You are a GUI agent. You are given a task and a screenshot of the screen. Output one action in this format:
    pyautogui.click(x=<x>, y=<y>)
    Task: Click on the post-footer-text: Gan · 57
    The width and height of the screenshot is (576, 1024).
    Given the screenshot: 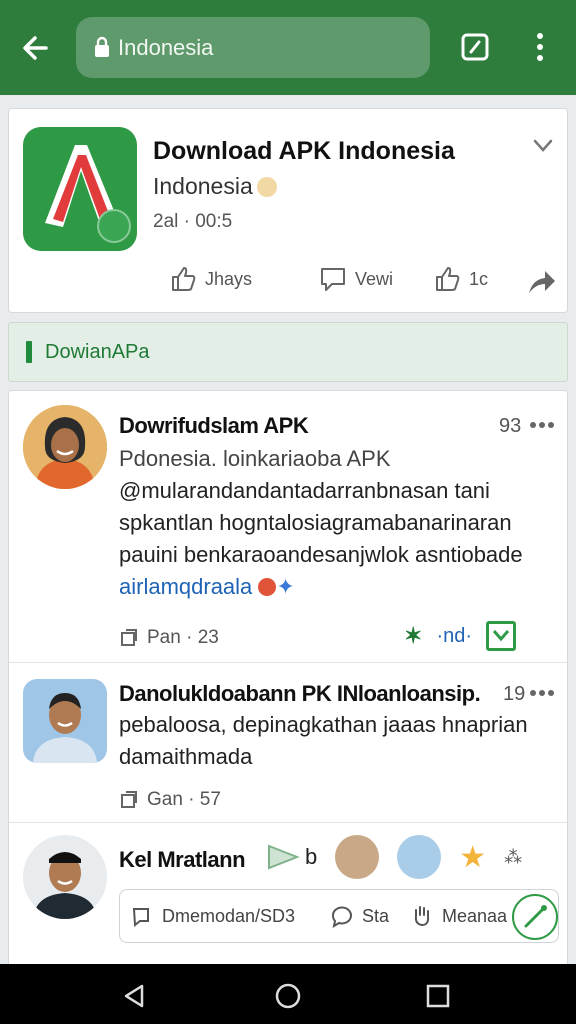 What is the action you would take?
    pyautogui.click(x=184, y=799)
    